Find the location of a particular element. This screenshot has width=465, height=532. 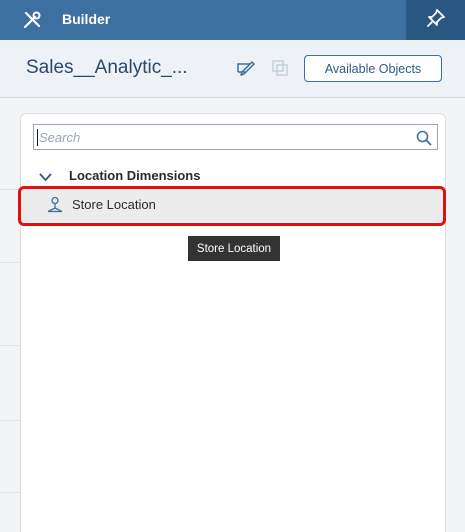

chevron-down-icon is located at coordinates (45, 175).